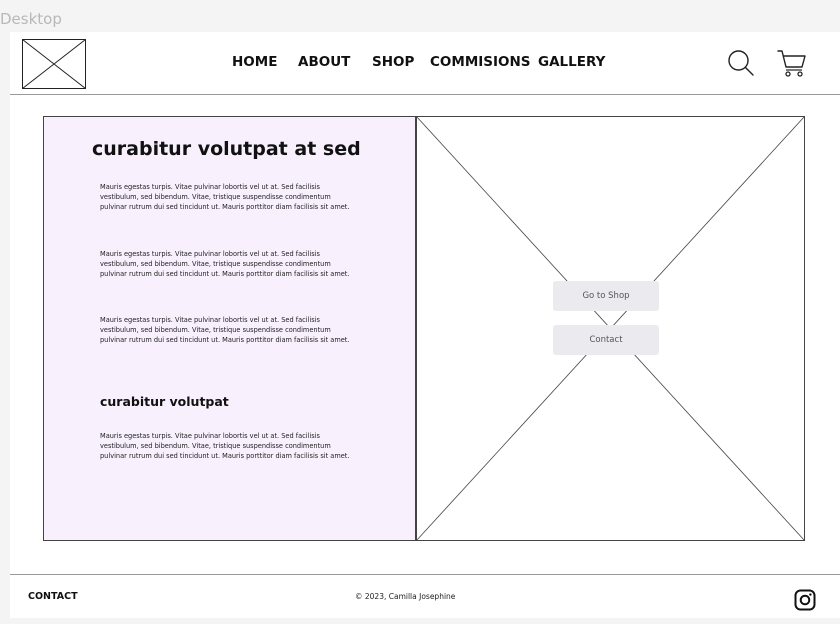  Describe the element at coordinates (393, 62) in the screenshot. I see `nav-shop: SHOP` at that location.